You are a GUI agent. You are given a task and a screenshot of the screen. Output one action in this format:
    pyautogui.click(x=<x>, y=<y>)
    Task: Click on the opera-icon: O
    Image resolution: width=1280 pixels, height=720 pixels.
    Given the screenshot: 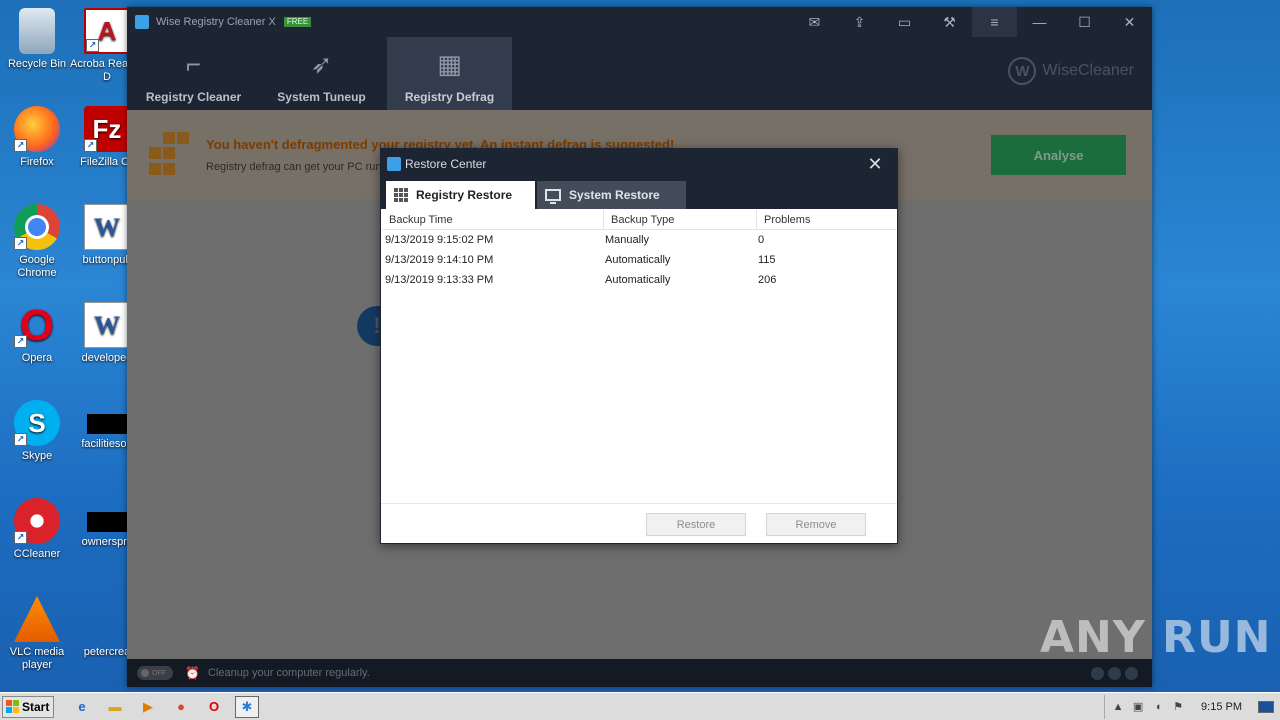 What is the action you would take?
    pyautogui.click(x=214, y=707)
    